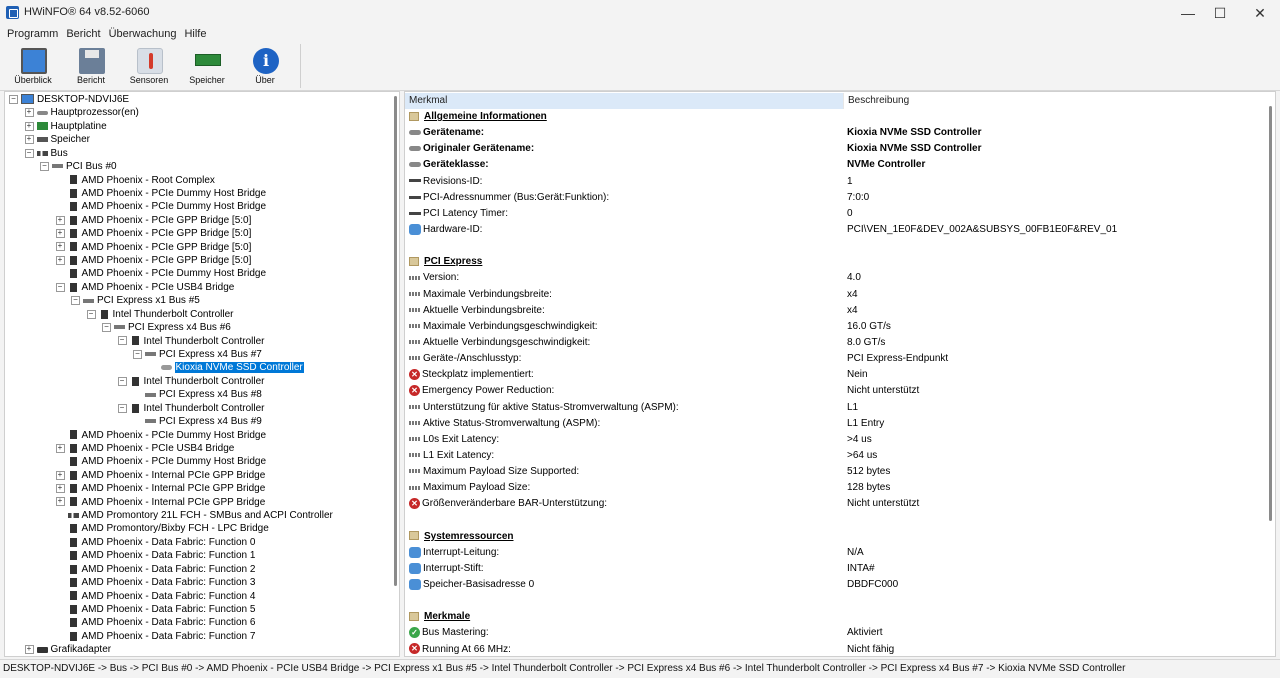 This screenshot has height=678, width=1280. I want to click on detail-row: Interrupt-Stift: INTA#, so click(836, 569).